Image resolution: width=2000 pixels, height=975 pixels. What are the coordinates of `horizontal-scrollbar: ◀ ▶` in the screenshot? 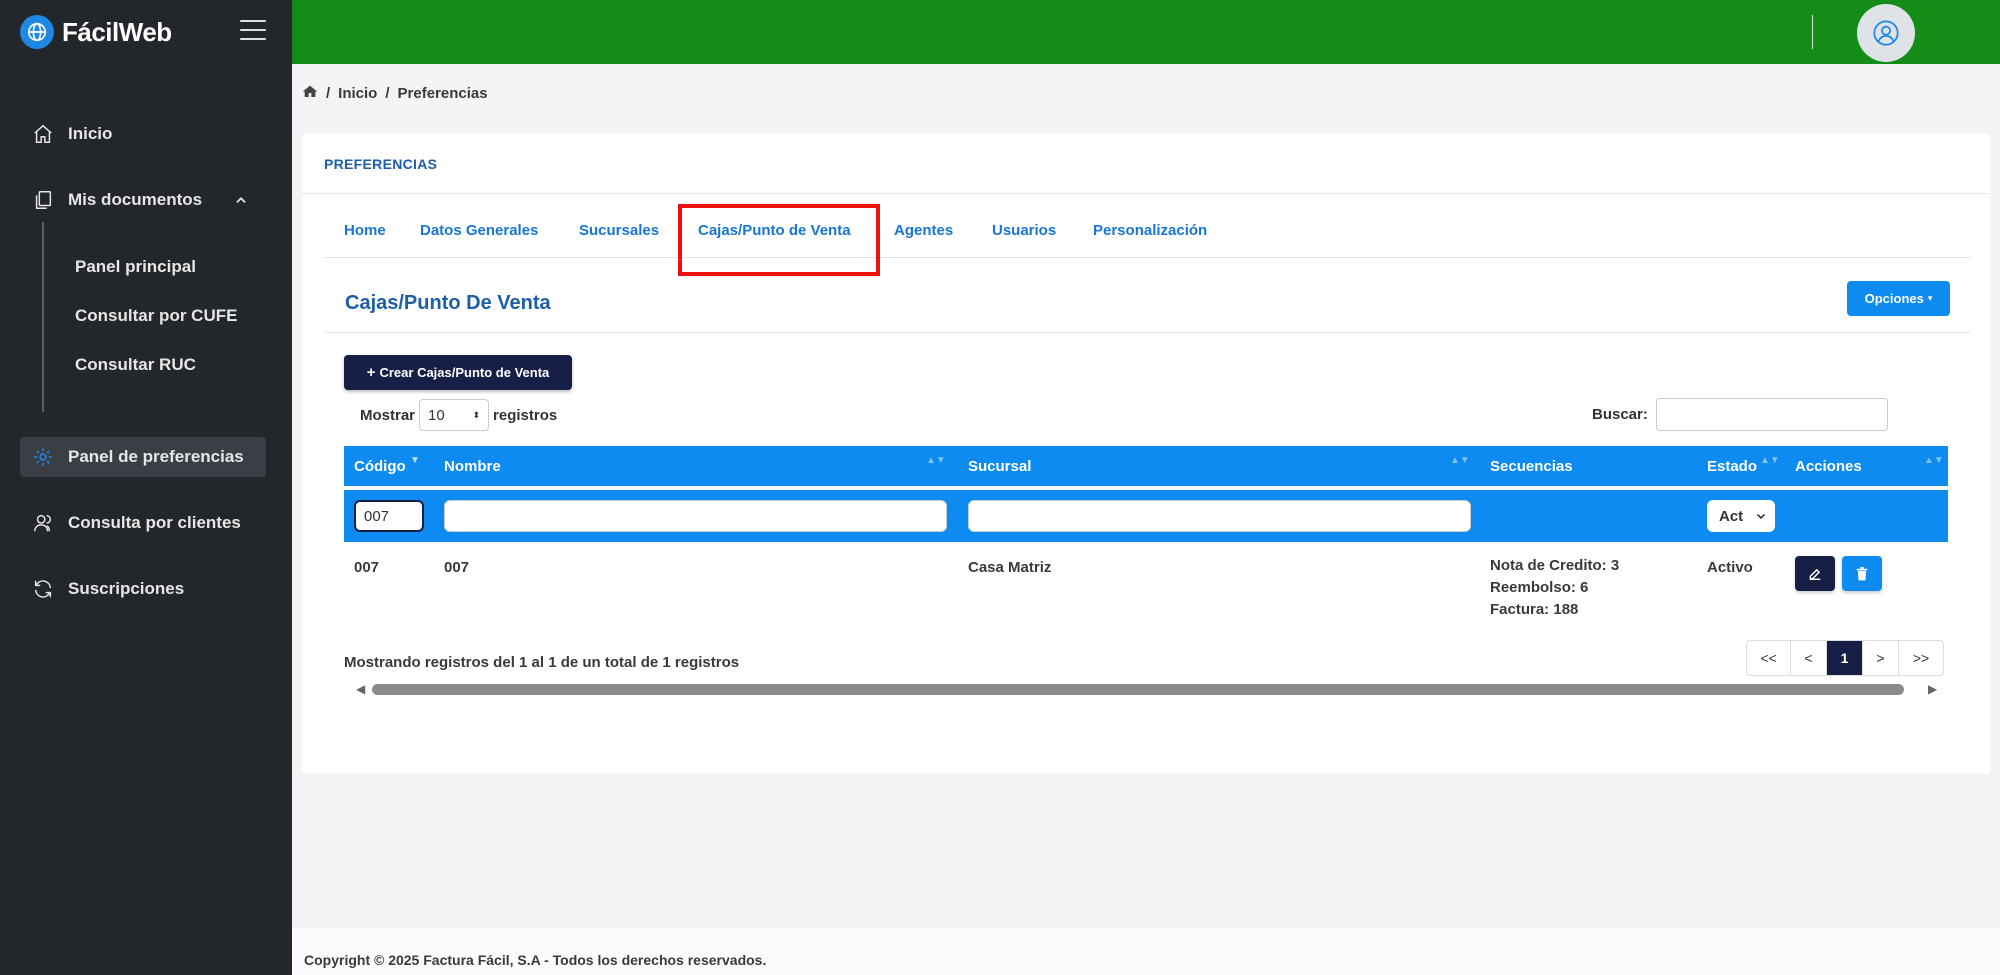 It's located at (1146, 689).